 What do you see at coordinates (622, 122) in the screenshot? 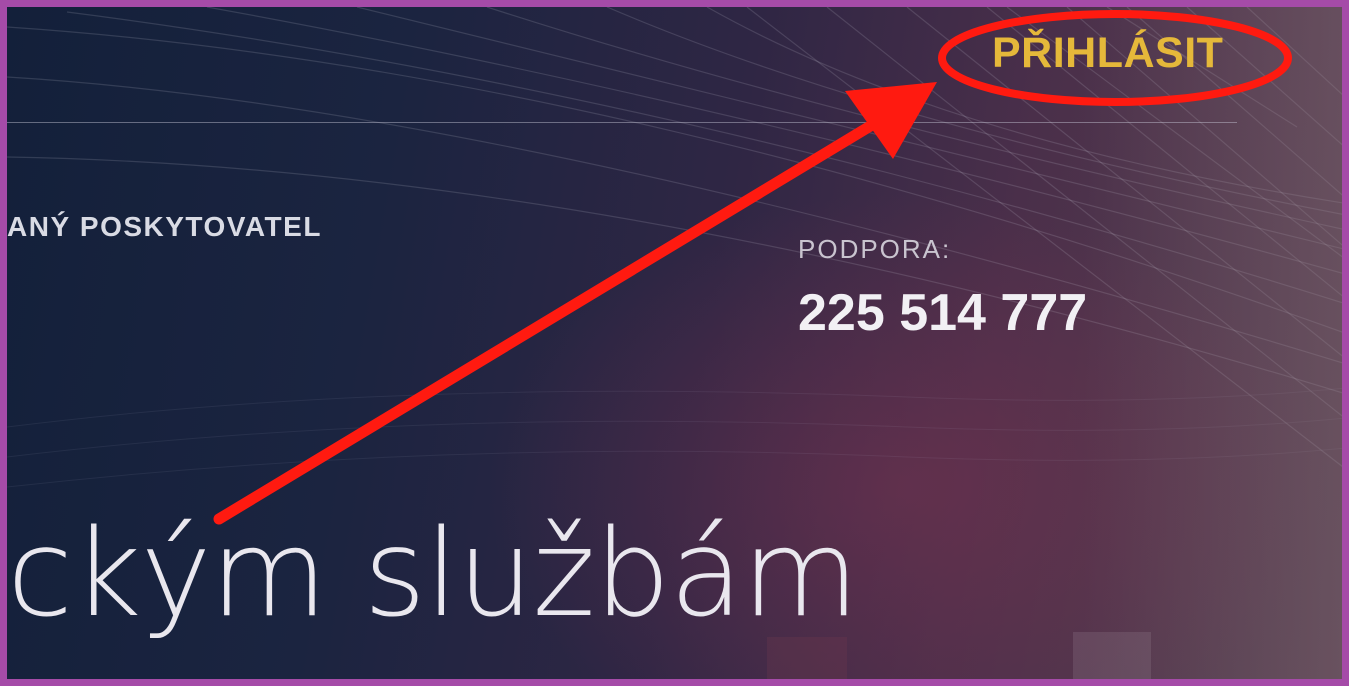
I see `header-divider` at bounding box center [622, 122].